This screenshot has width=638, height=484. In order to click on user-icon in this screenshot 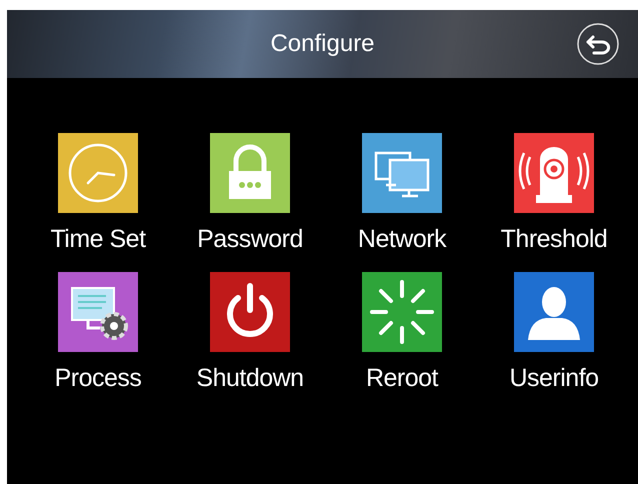, I will do `click(554, 312)`.